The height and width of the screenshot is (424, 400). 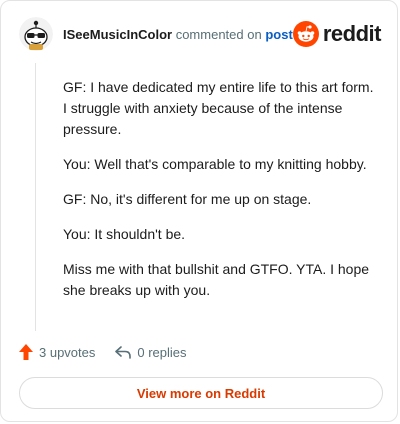 I want to click on comment-meta: ISeeMusicInColor commented on post, so click(x=178, y=34).